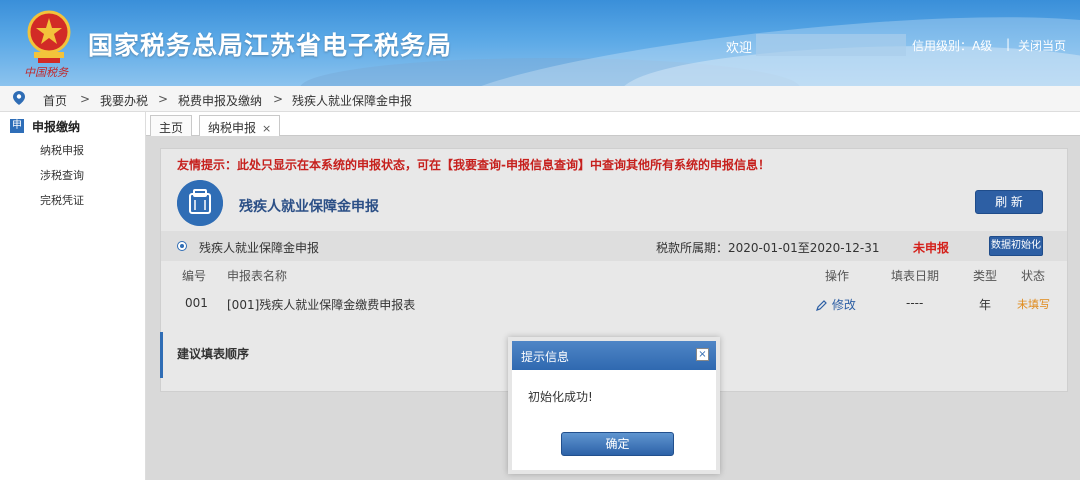 The image size is (1080, 480). I want to click on cell-form-name: [001]残疾人就业保障金缴费申报表, so click(321, 304).